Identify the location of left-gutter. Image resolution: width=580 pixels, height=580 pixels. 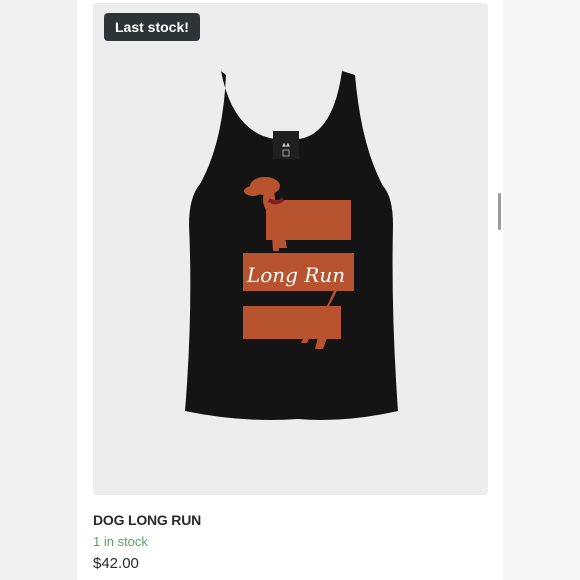
(38, 290).